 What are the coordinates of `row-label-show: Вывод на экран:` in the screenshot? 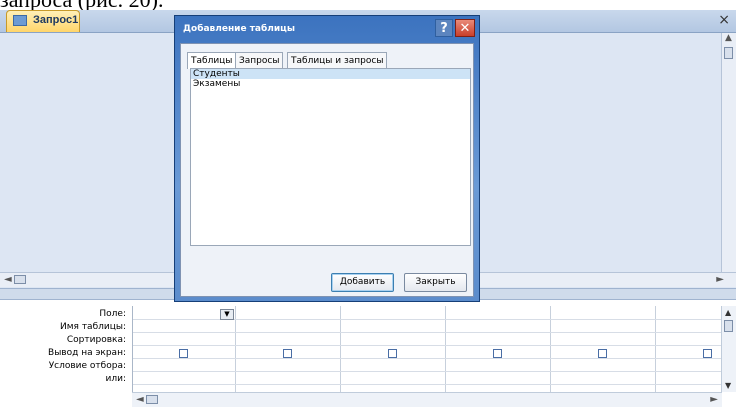 It's located at (87, 353).